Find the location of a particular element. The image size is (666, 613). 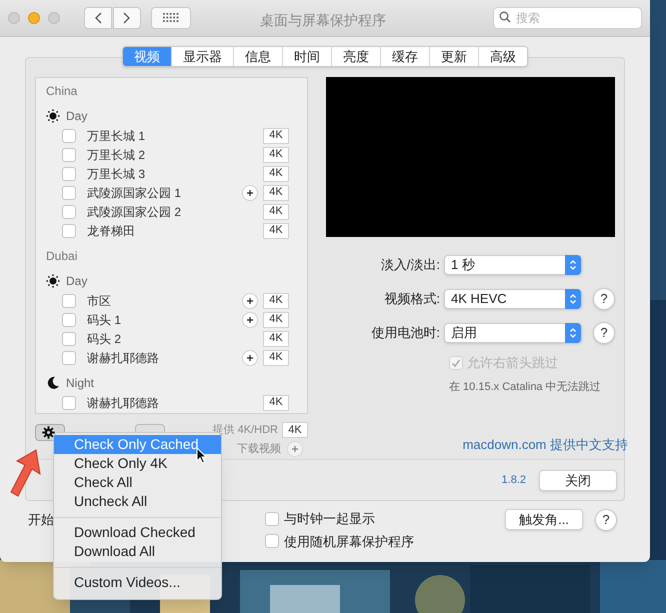

download-label: 下载视频 is located at coordinates (259, 449).